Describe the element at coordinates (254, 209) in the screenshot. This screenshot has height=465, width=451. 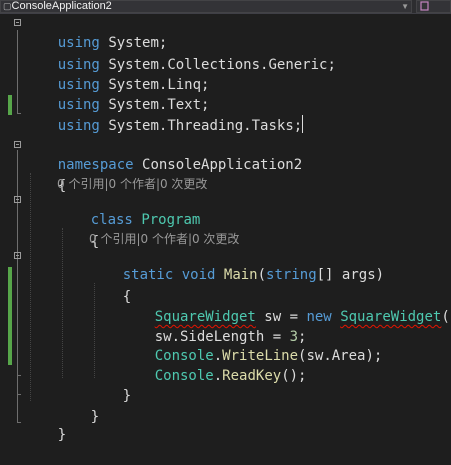
I see `code-line: class Program` at that location.